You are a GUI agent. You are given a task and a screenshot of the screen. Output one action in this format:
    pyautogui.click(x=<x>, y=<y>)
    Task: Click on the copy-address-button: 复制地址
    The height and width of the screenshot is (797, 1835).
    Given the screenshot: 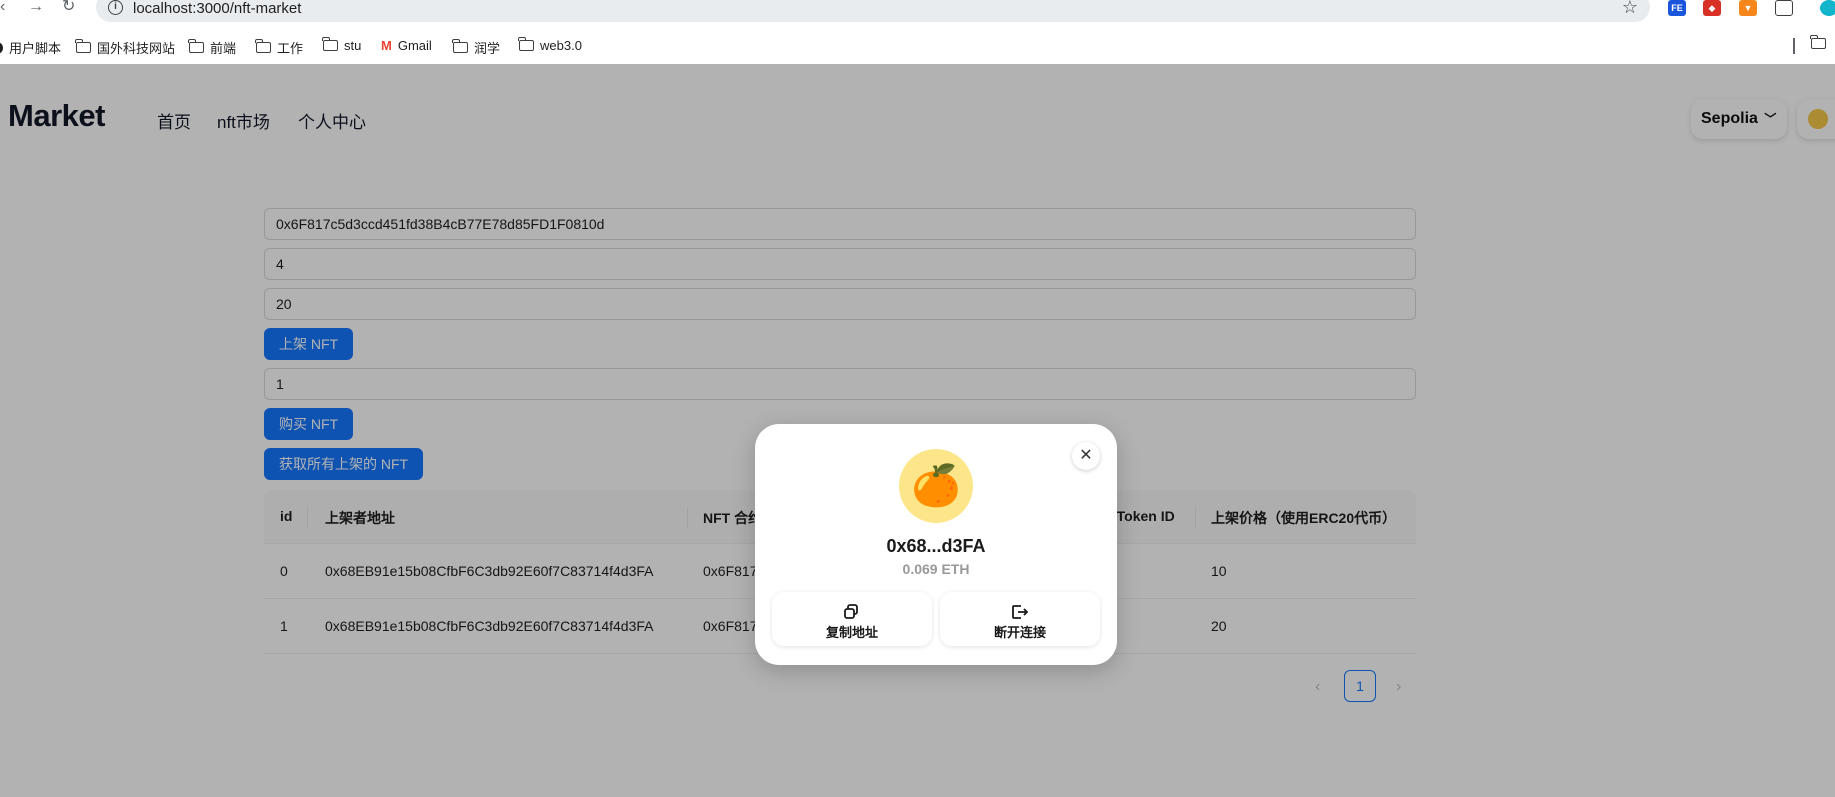 What is the action you would take?
    pyautogui.click(x=852, y=619)
    